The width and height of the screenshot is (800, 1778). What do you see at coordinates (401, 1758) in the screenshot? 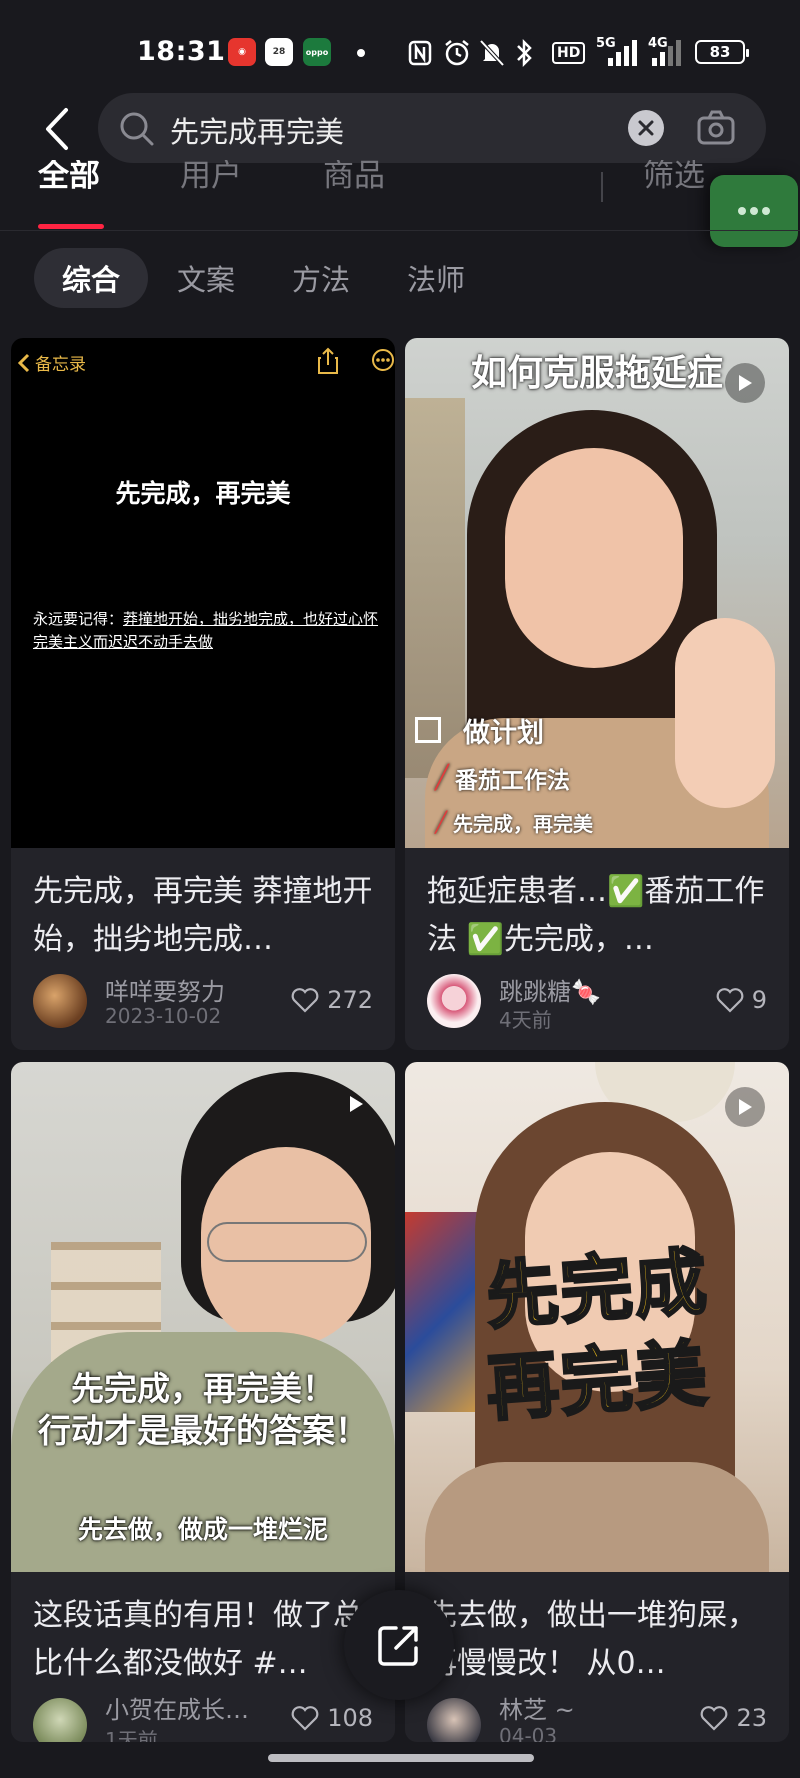
I see `home-indicator` at bounding box center [401, 1758].